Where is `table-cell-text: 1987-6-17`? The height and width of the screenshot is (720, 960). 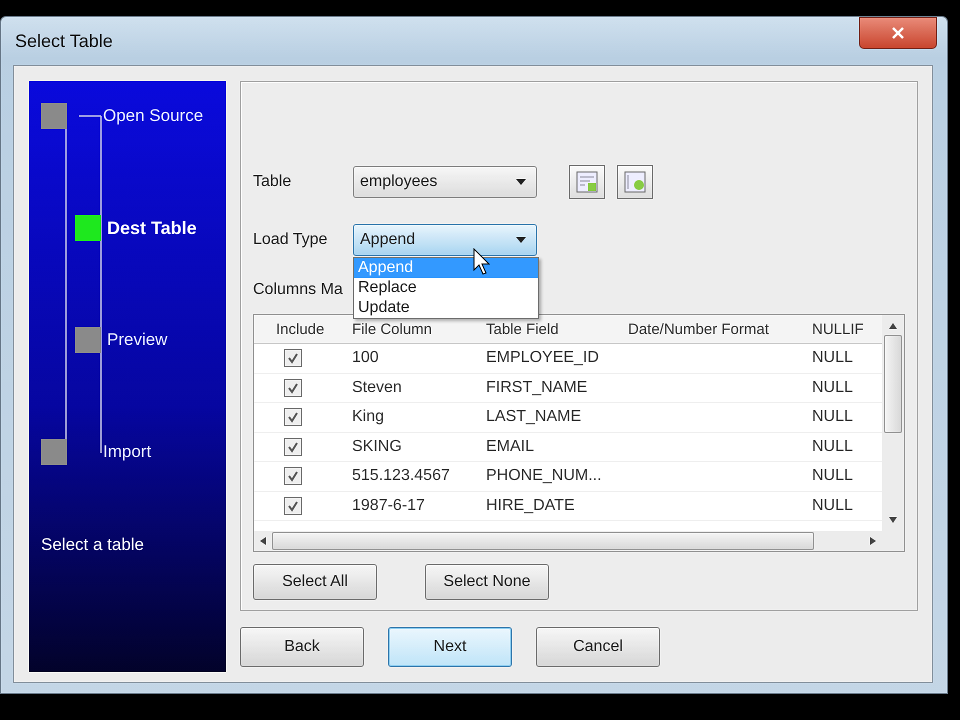 table-cell-text: 1987-6-17 is located at coordinates (389, 505).